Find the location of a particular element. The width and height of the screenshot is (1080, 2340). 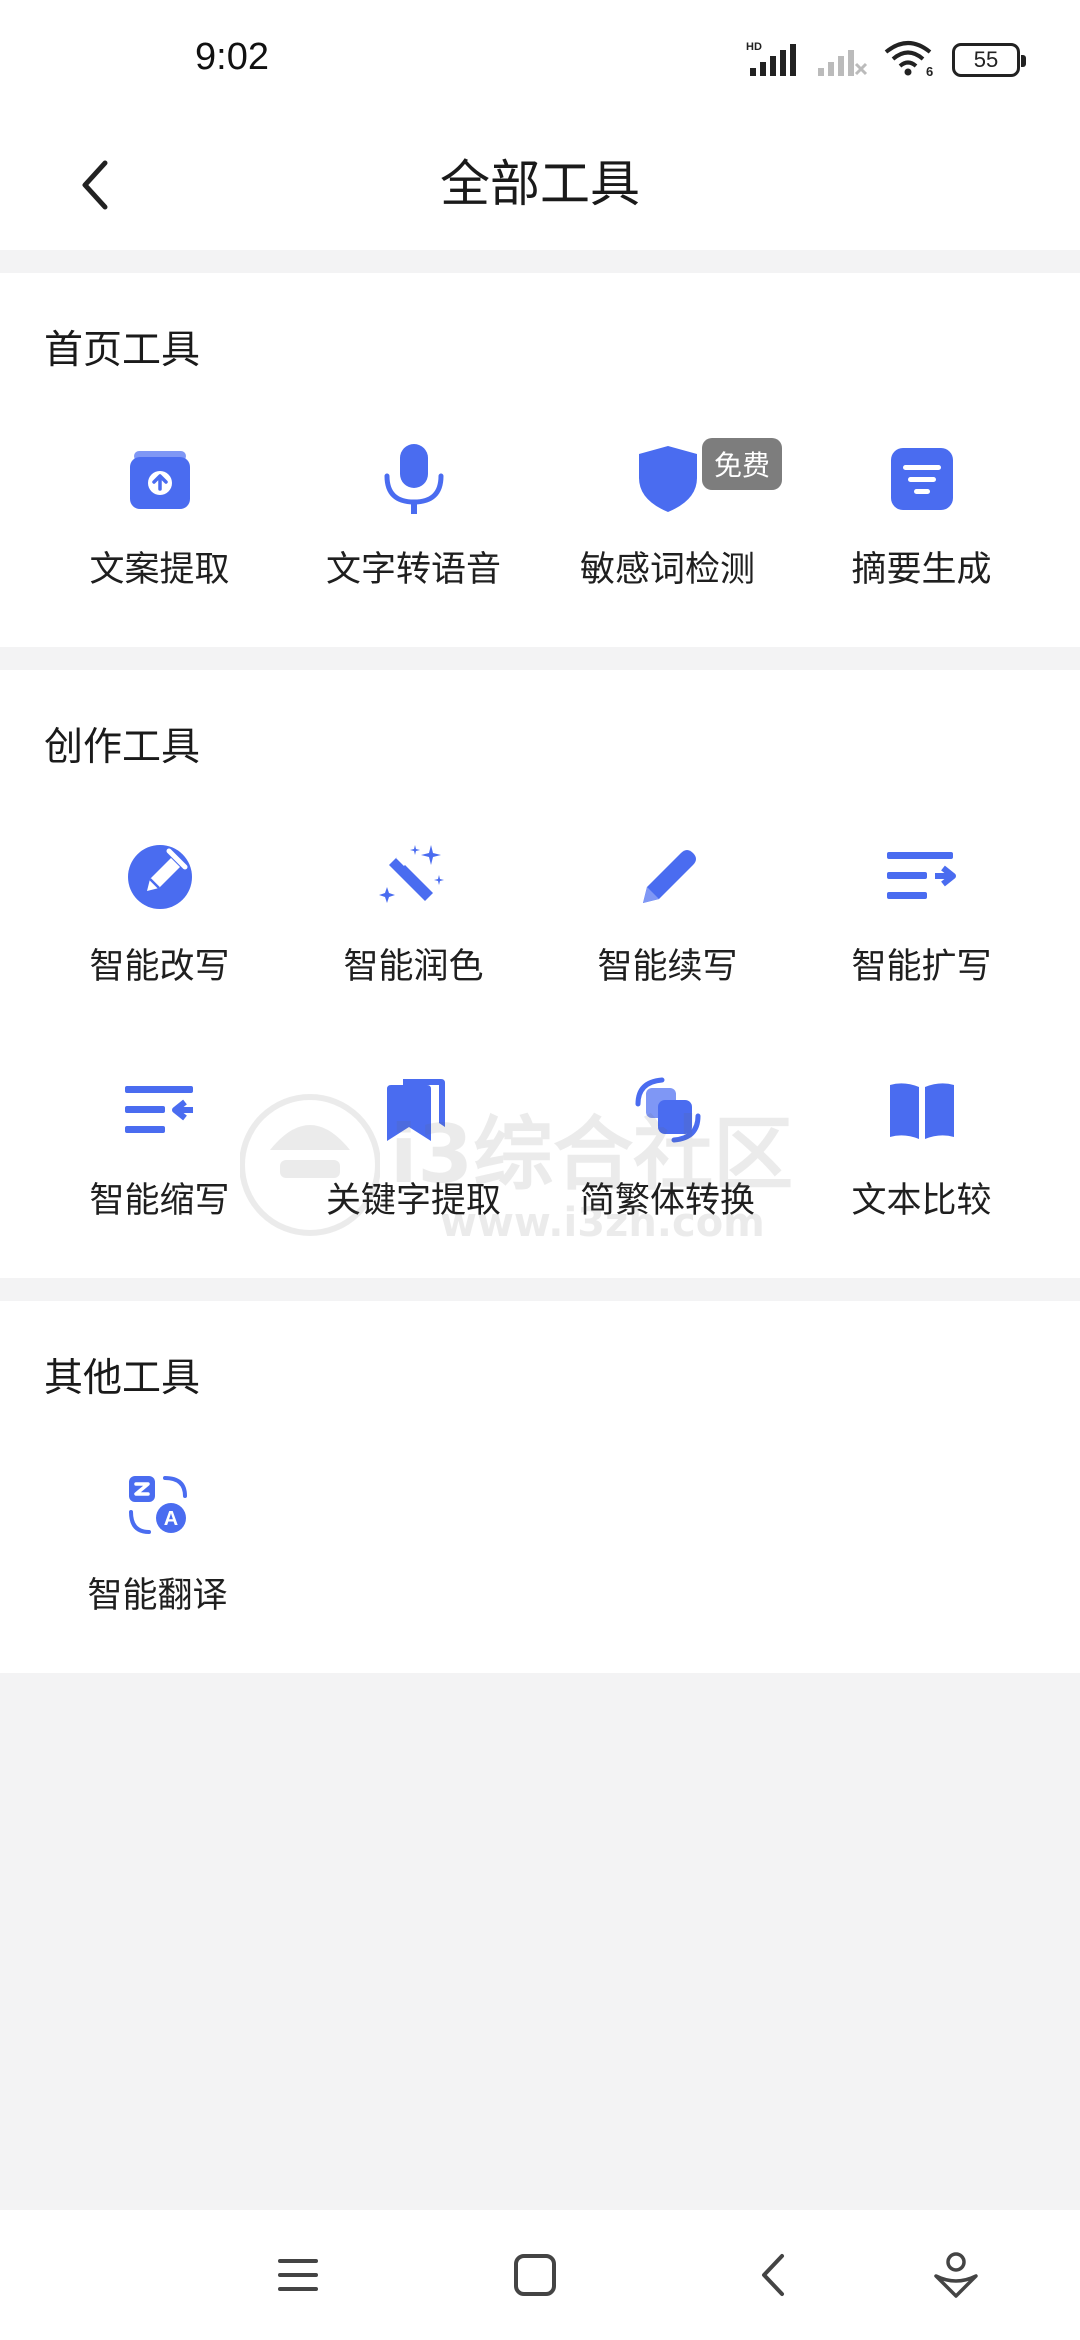

microphone-icon is located at coordinates (414, 479).